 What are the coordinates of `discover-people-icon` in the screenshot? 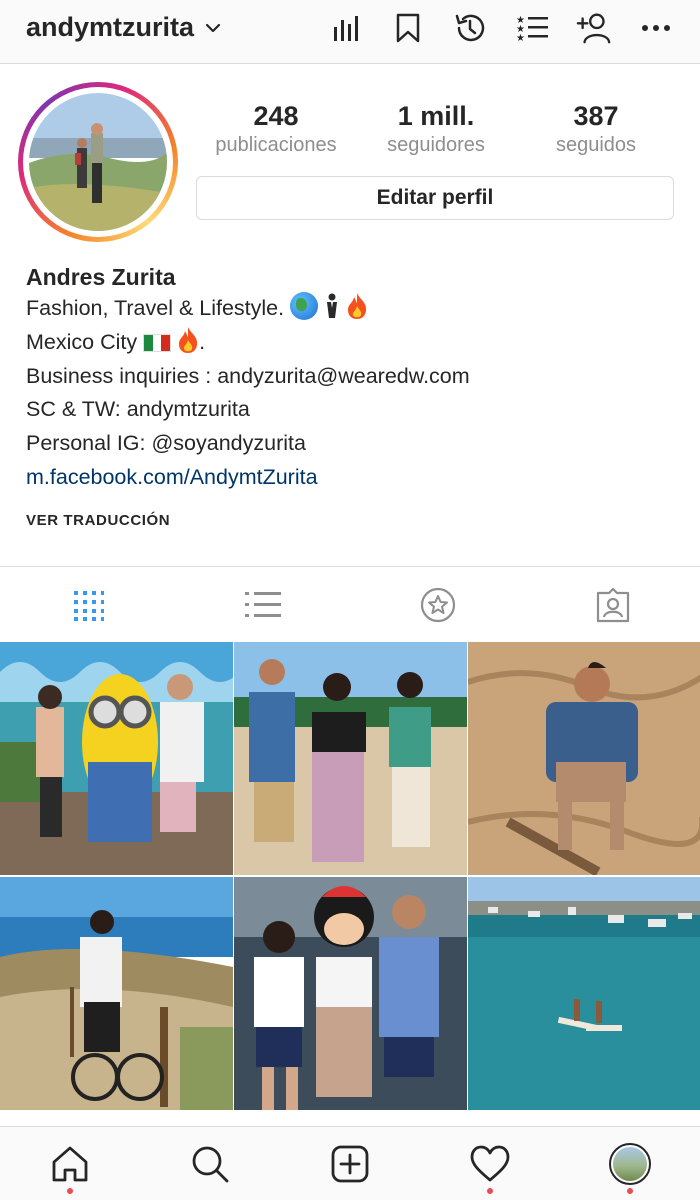 It's located at (594, 28).